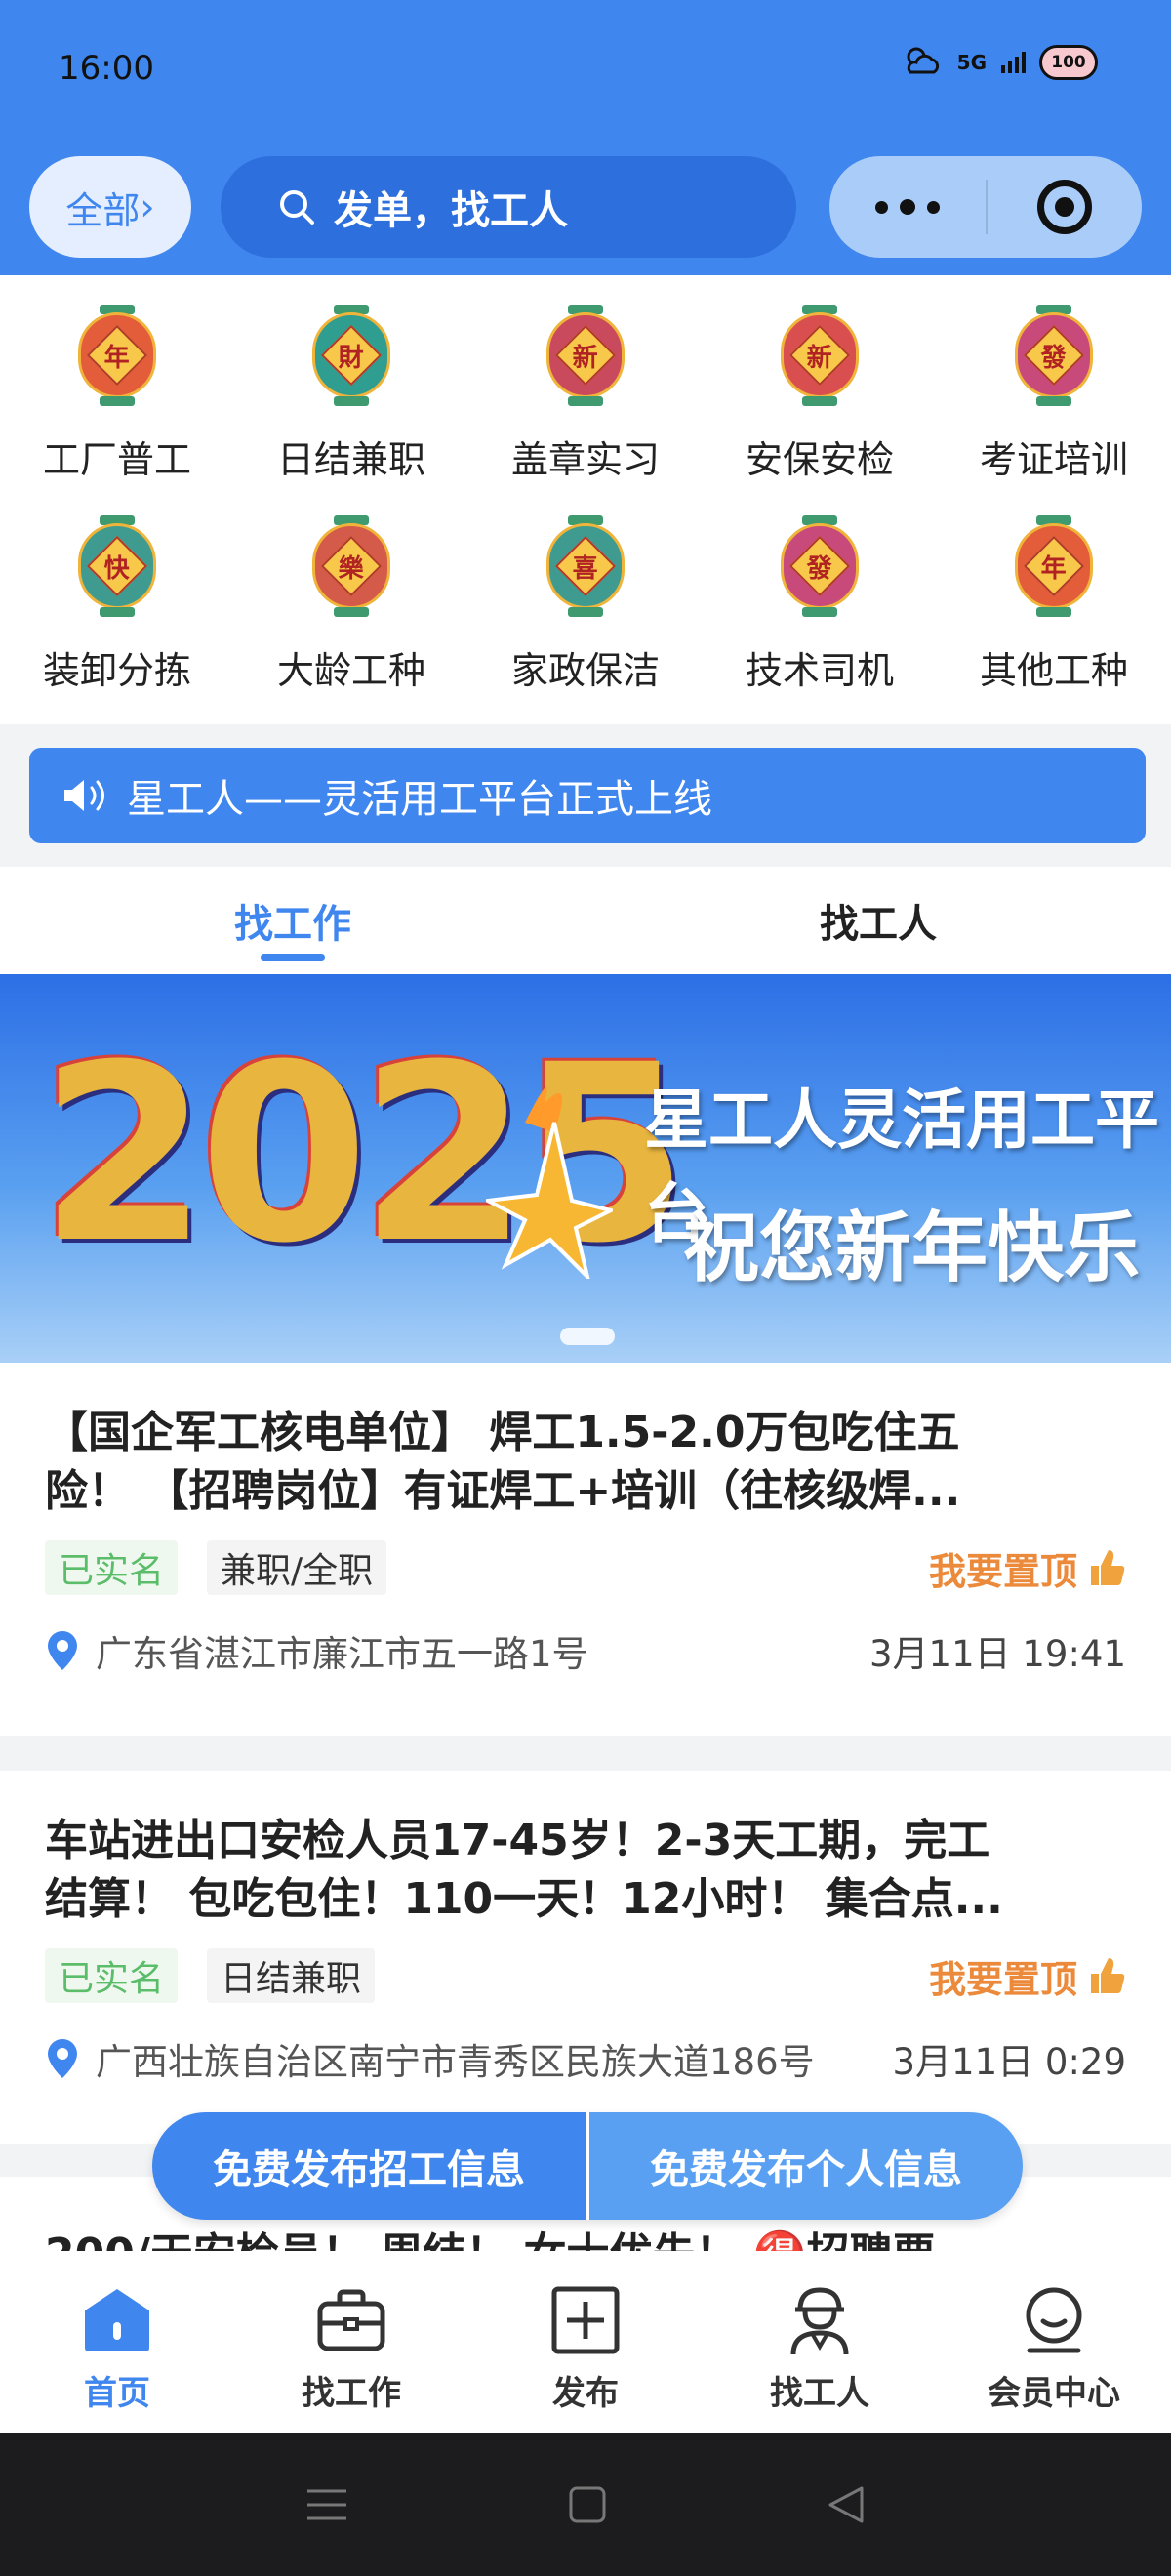 The height and width of the screenshot is (2576, 1171). Describe the element at coordinates (1053, 670) in the screenshot. I see `category-label: 其他工种` at that location.